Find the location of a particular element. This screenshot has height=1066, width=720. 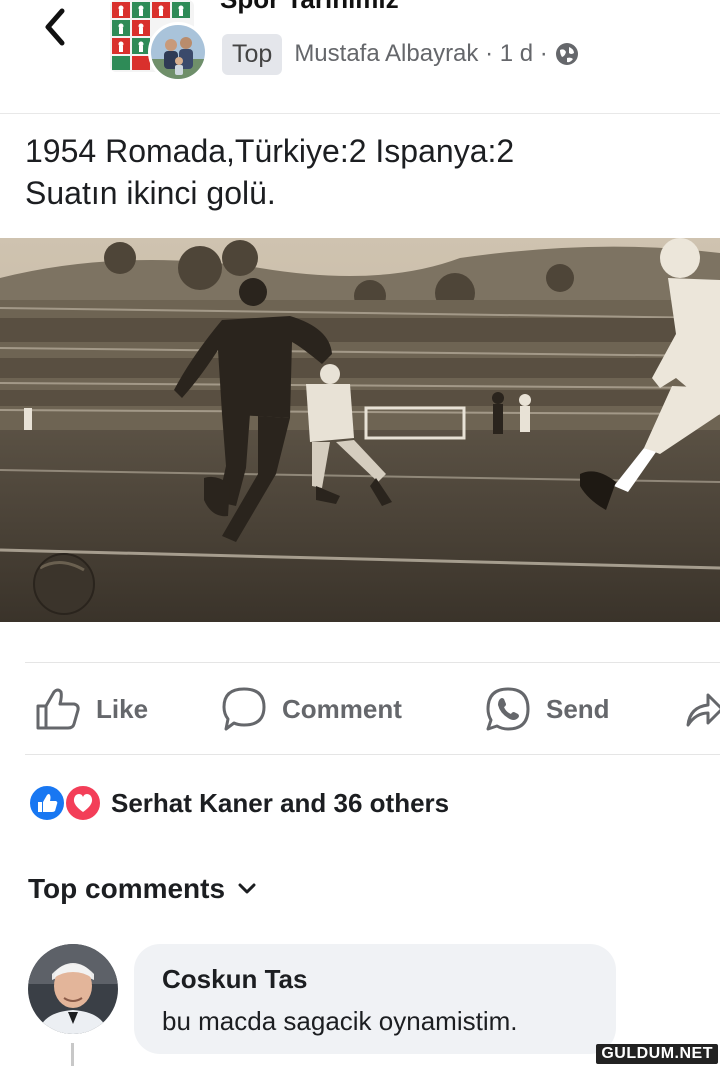

reaction-icons is located at coordinates (66, 803).